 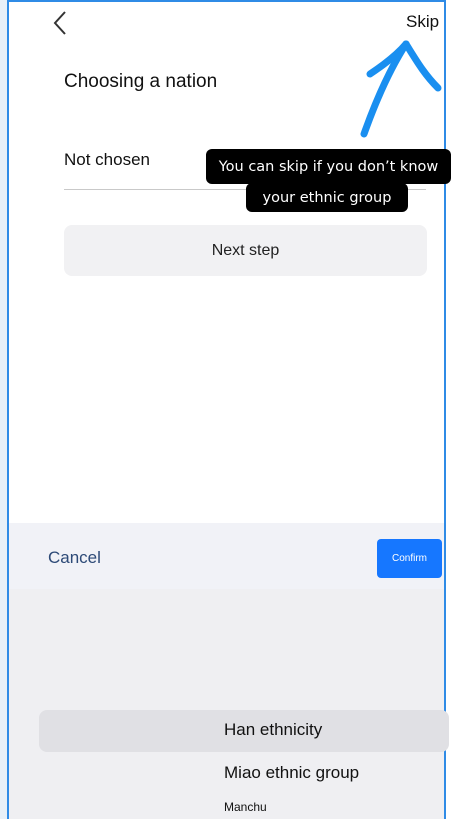 What do you see at coordinates (291, 773) in the screenshot?
I see `picker-option: Miao ethnic group` at bounding box center [291, 773].